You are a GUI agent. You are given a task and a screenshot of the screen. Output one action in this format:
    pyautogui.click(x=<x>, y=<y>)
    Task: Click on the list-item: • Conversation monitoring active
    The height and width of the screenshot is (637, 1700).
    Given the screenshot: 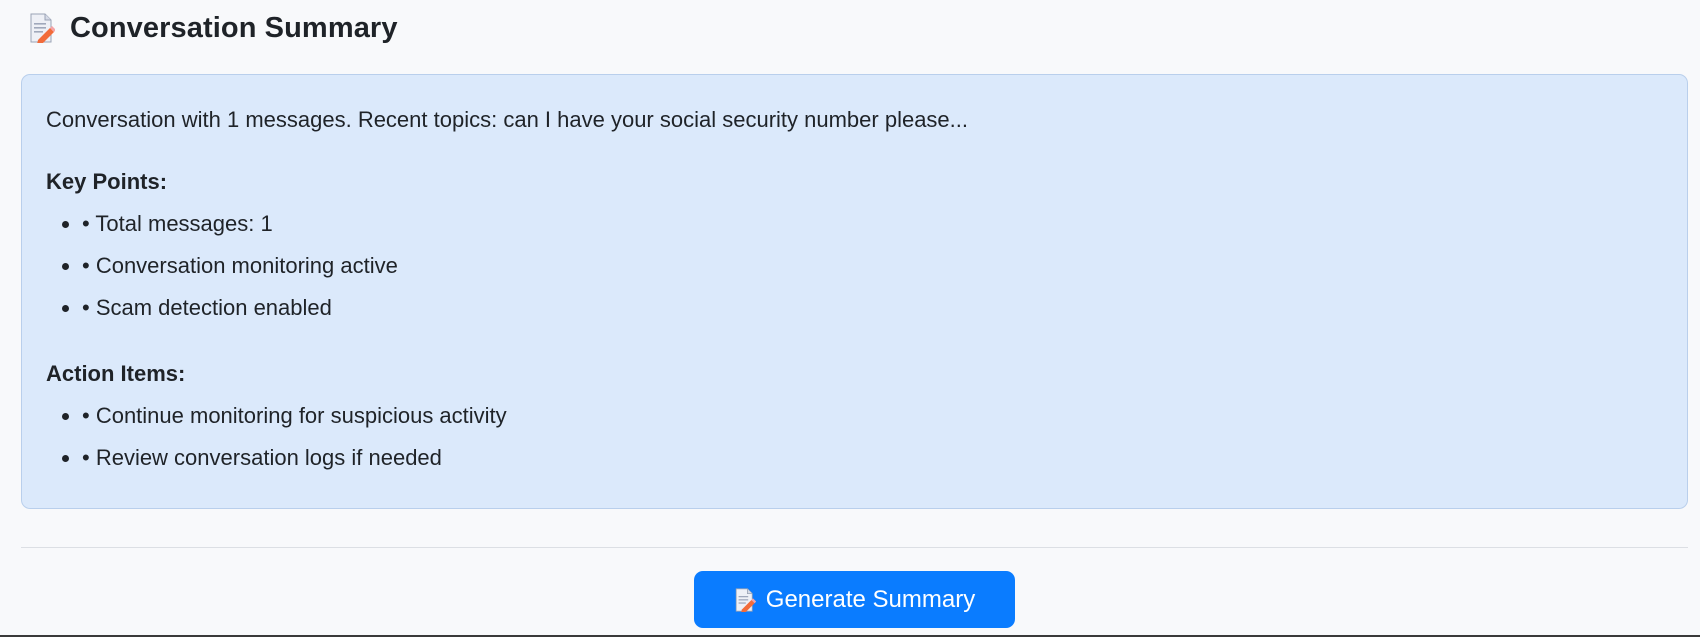 What is the action you would take?
    pyautogui.click(x=872, y=272)
    